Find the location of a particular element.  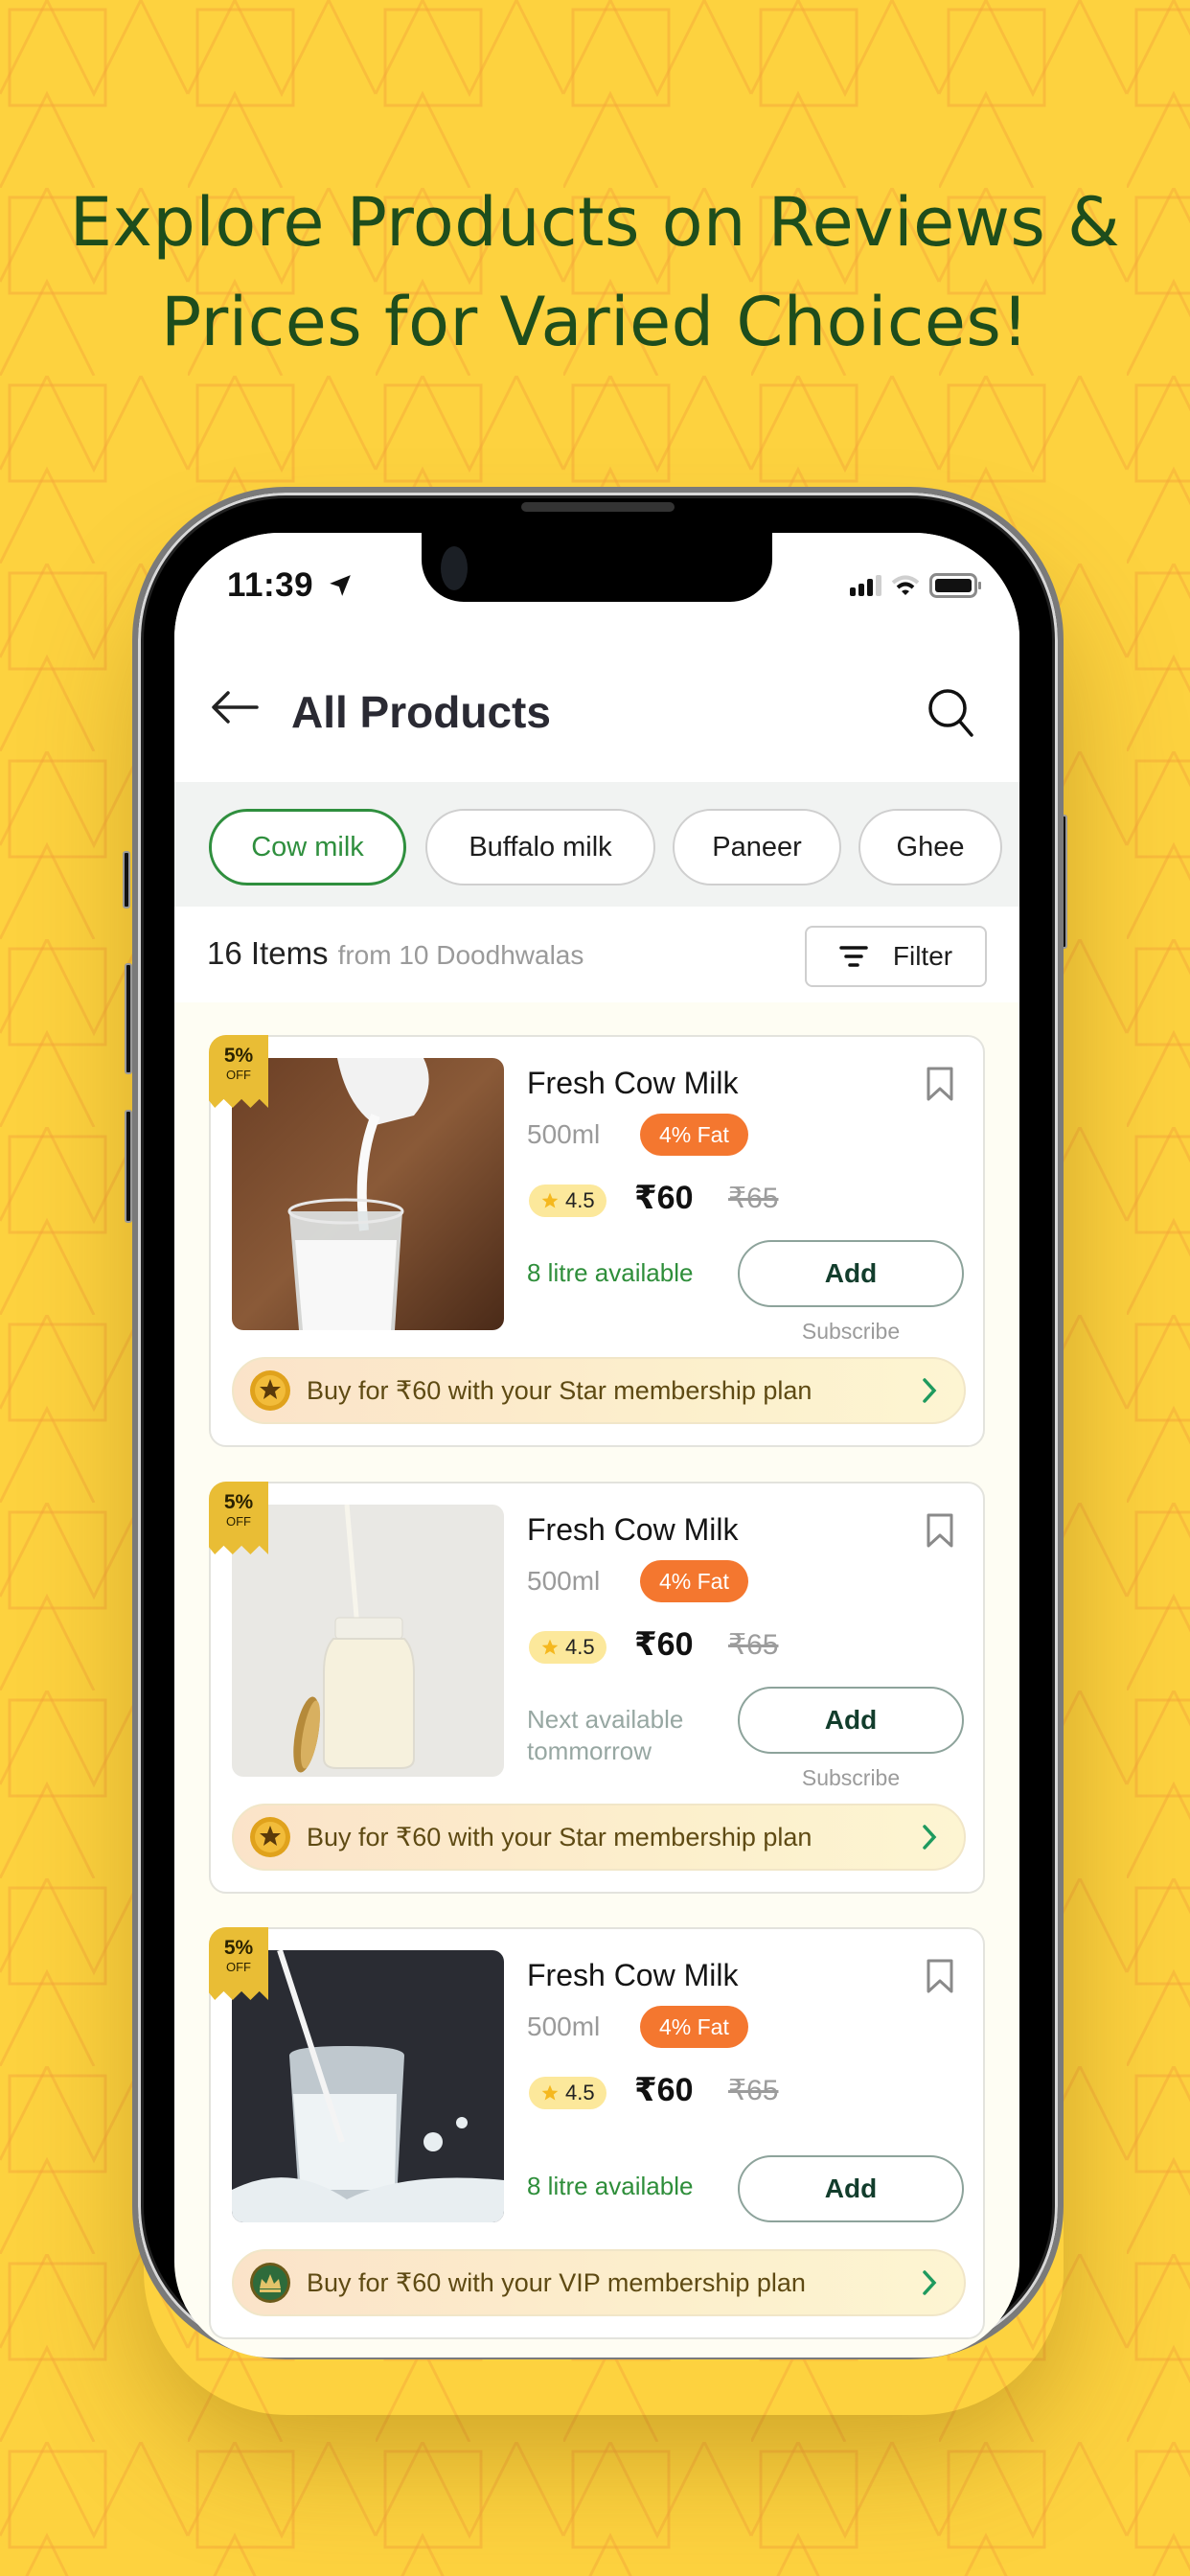

signal-icon is located at coordinates (866, 585).